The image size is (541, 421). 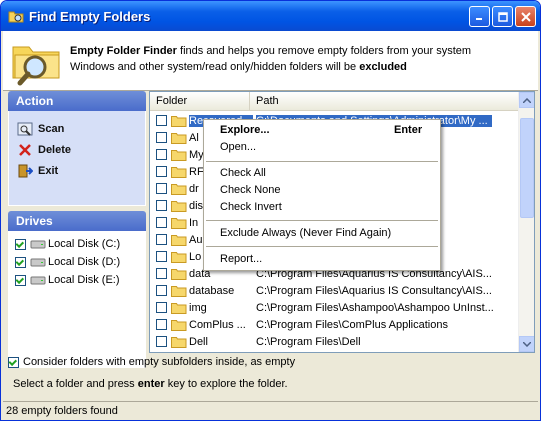 I want to click on folder-name: Dell, so click(x=198, y=341).